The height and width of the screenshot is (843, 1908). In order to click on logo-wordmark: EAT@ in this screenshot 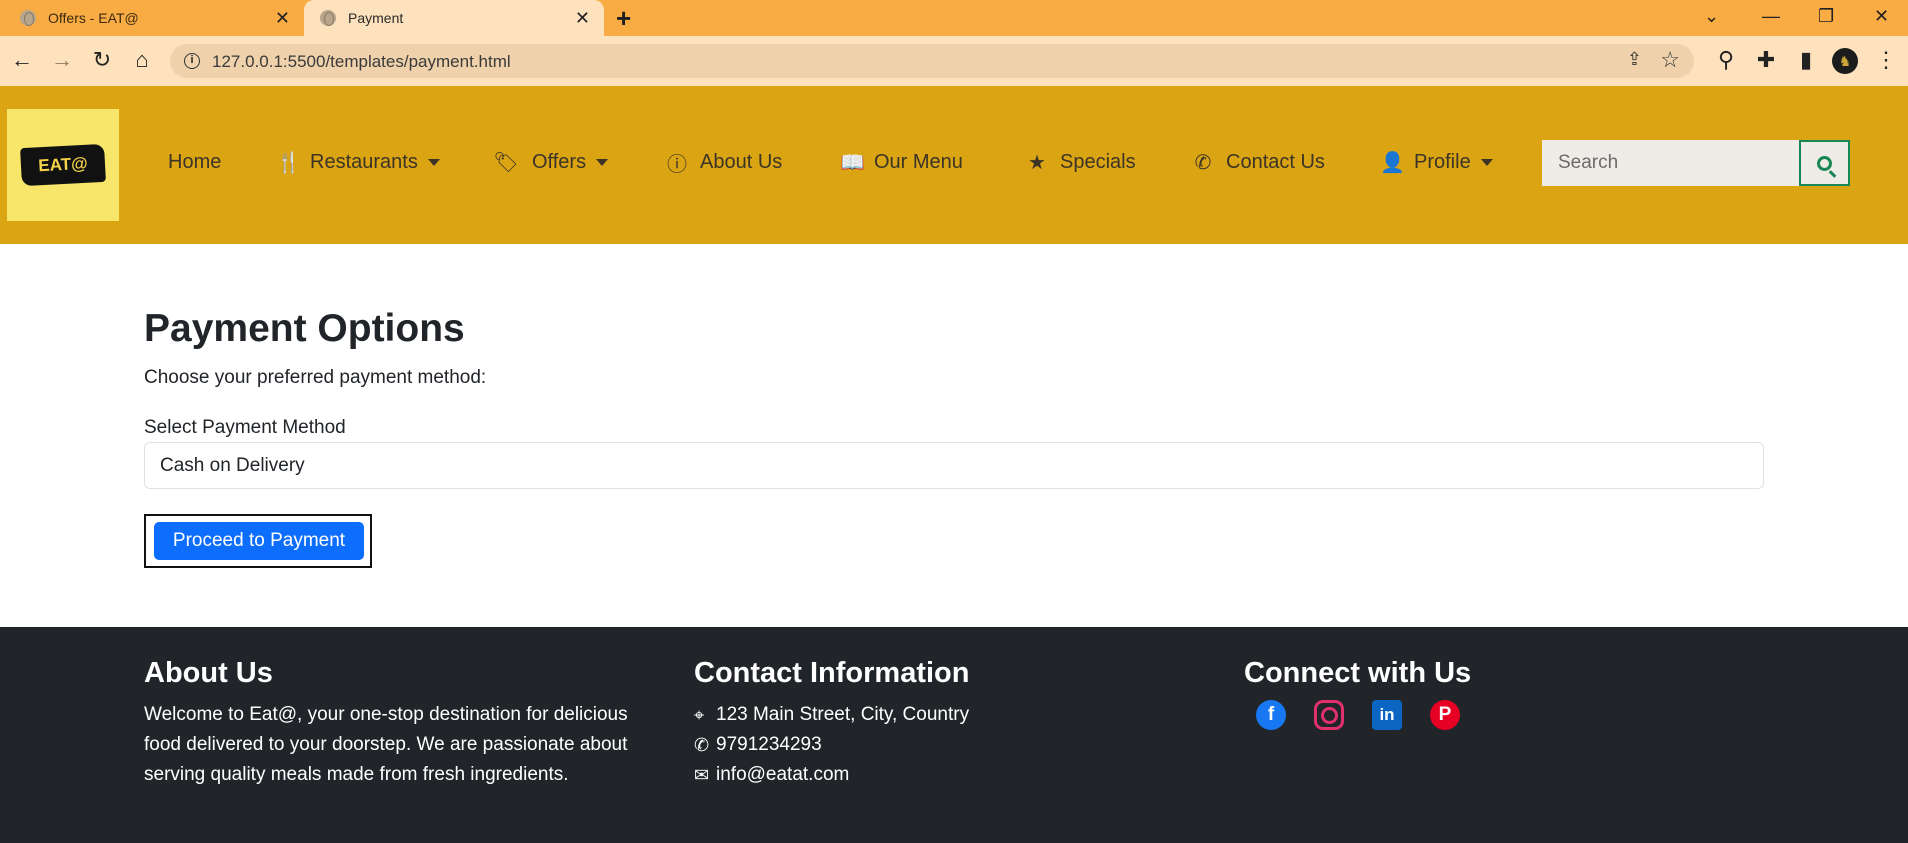, I will do `click(63, 165)`.